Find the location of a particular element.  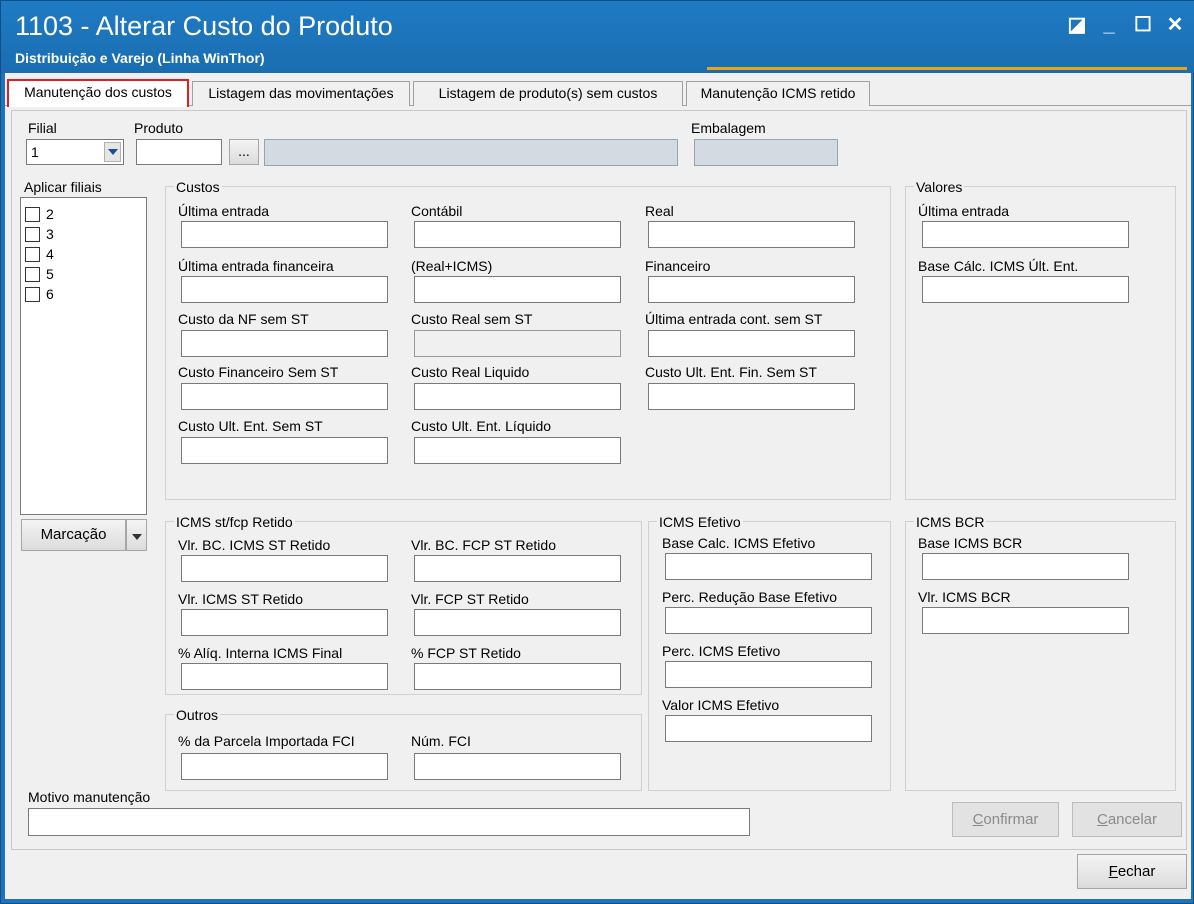

title-accent-line is located at coordinates (947, 68).